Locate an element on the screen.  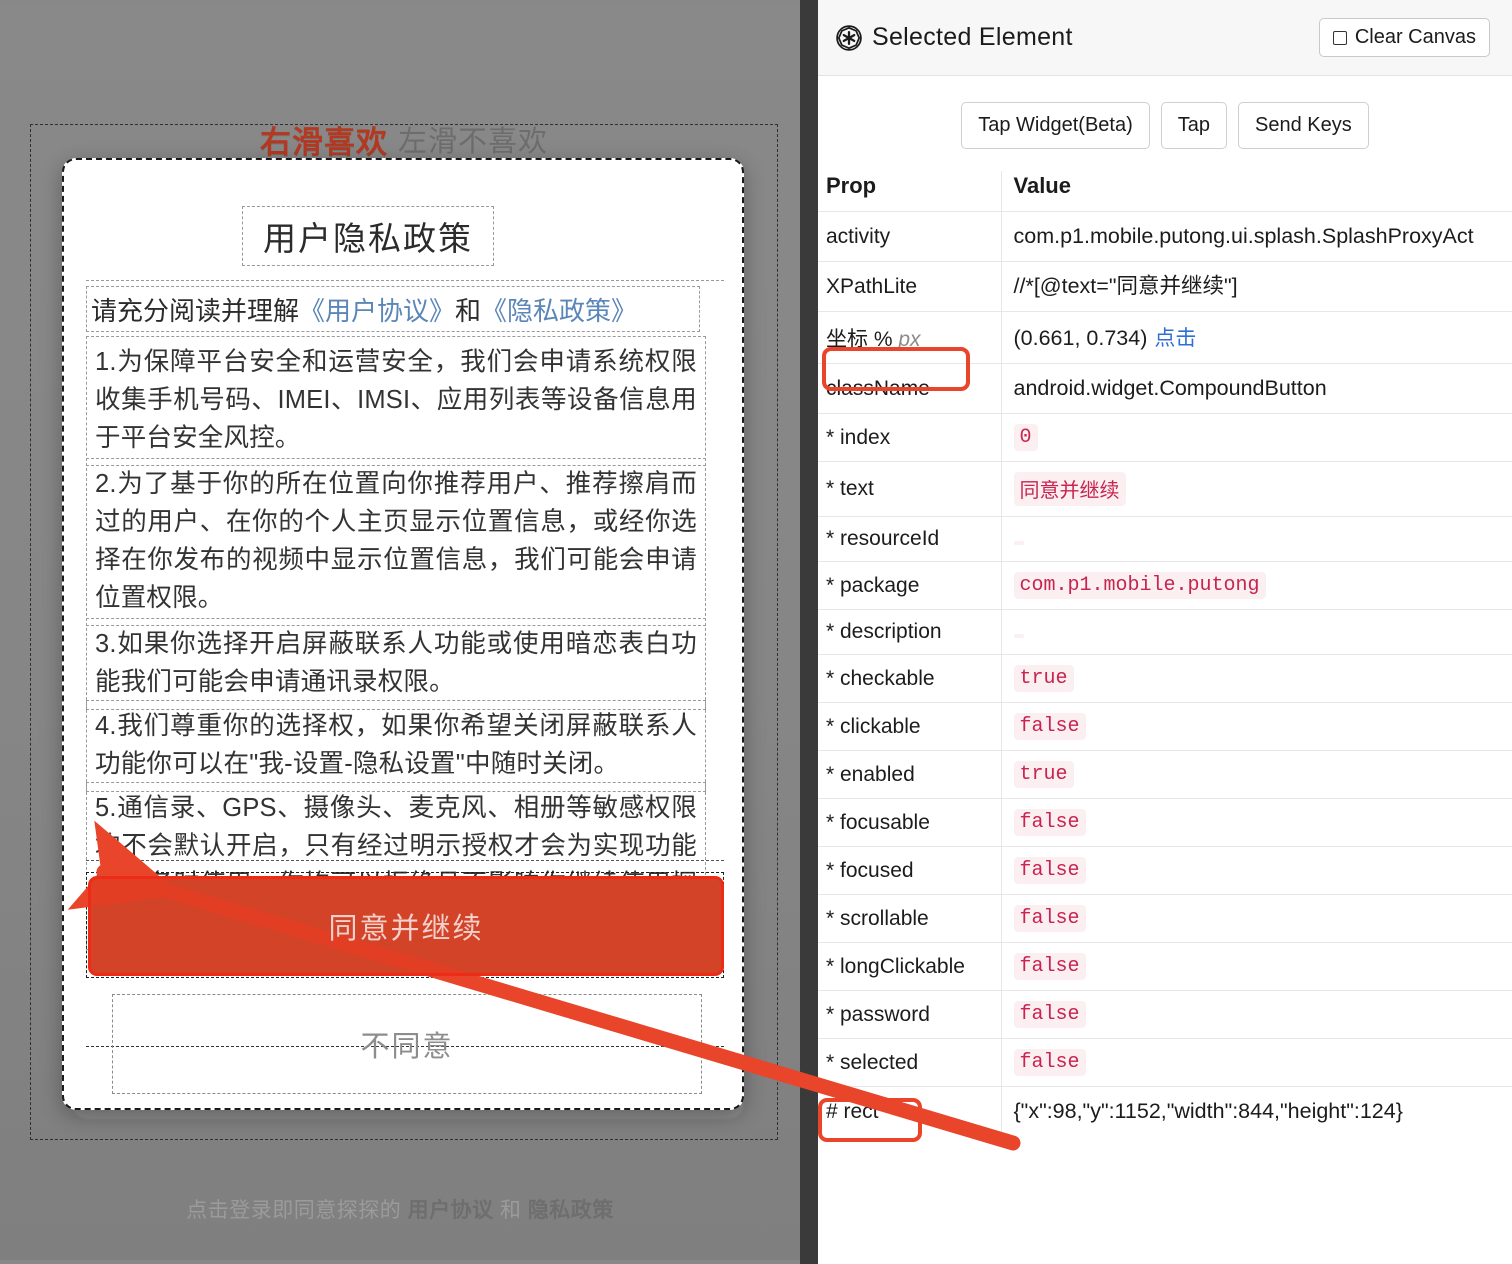
inspector-header: Selected Element Clear Canvas is located at coordinates (1165, 38).